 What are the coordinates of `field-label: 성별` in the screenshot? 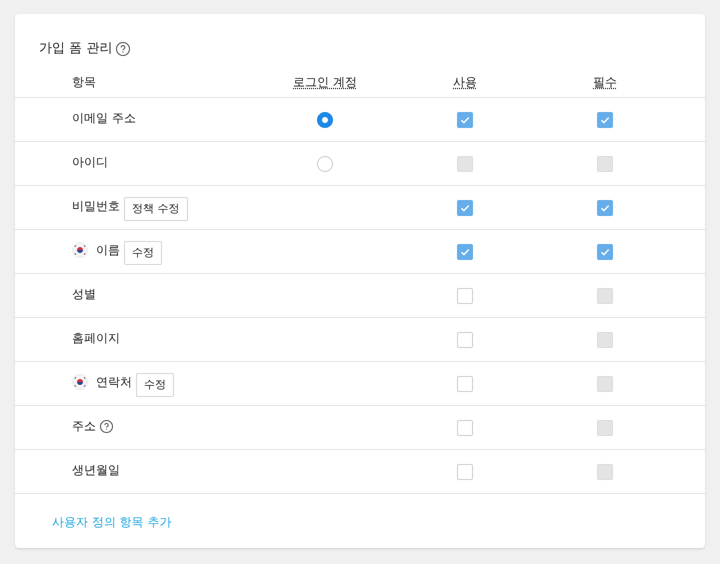 It's located at (84, 294).